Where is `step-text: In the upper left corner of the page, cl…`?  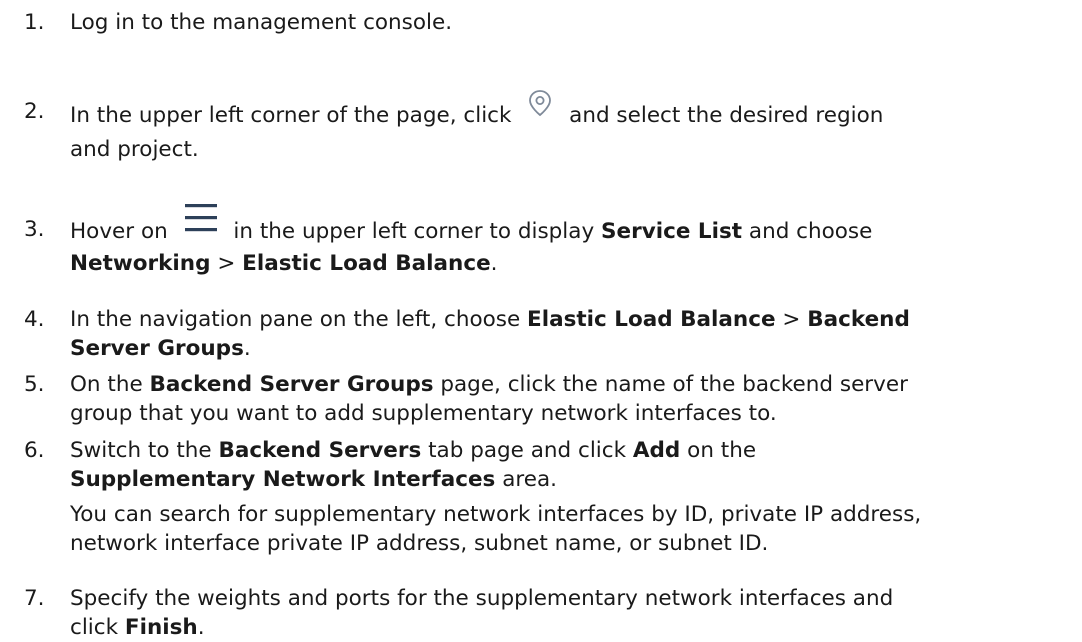 step-text: In the upper left corner of the page, cl… is located at coordinates (565, 127).